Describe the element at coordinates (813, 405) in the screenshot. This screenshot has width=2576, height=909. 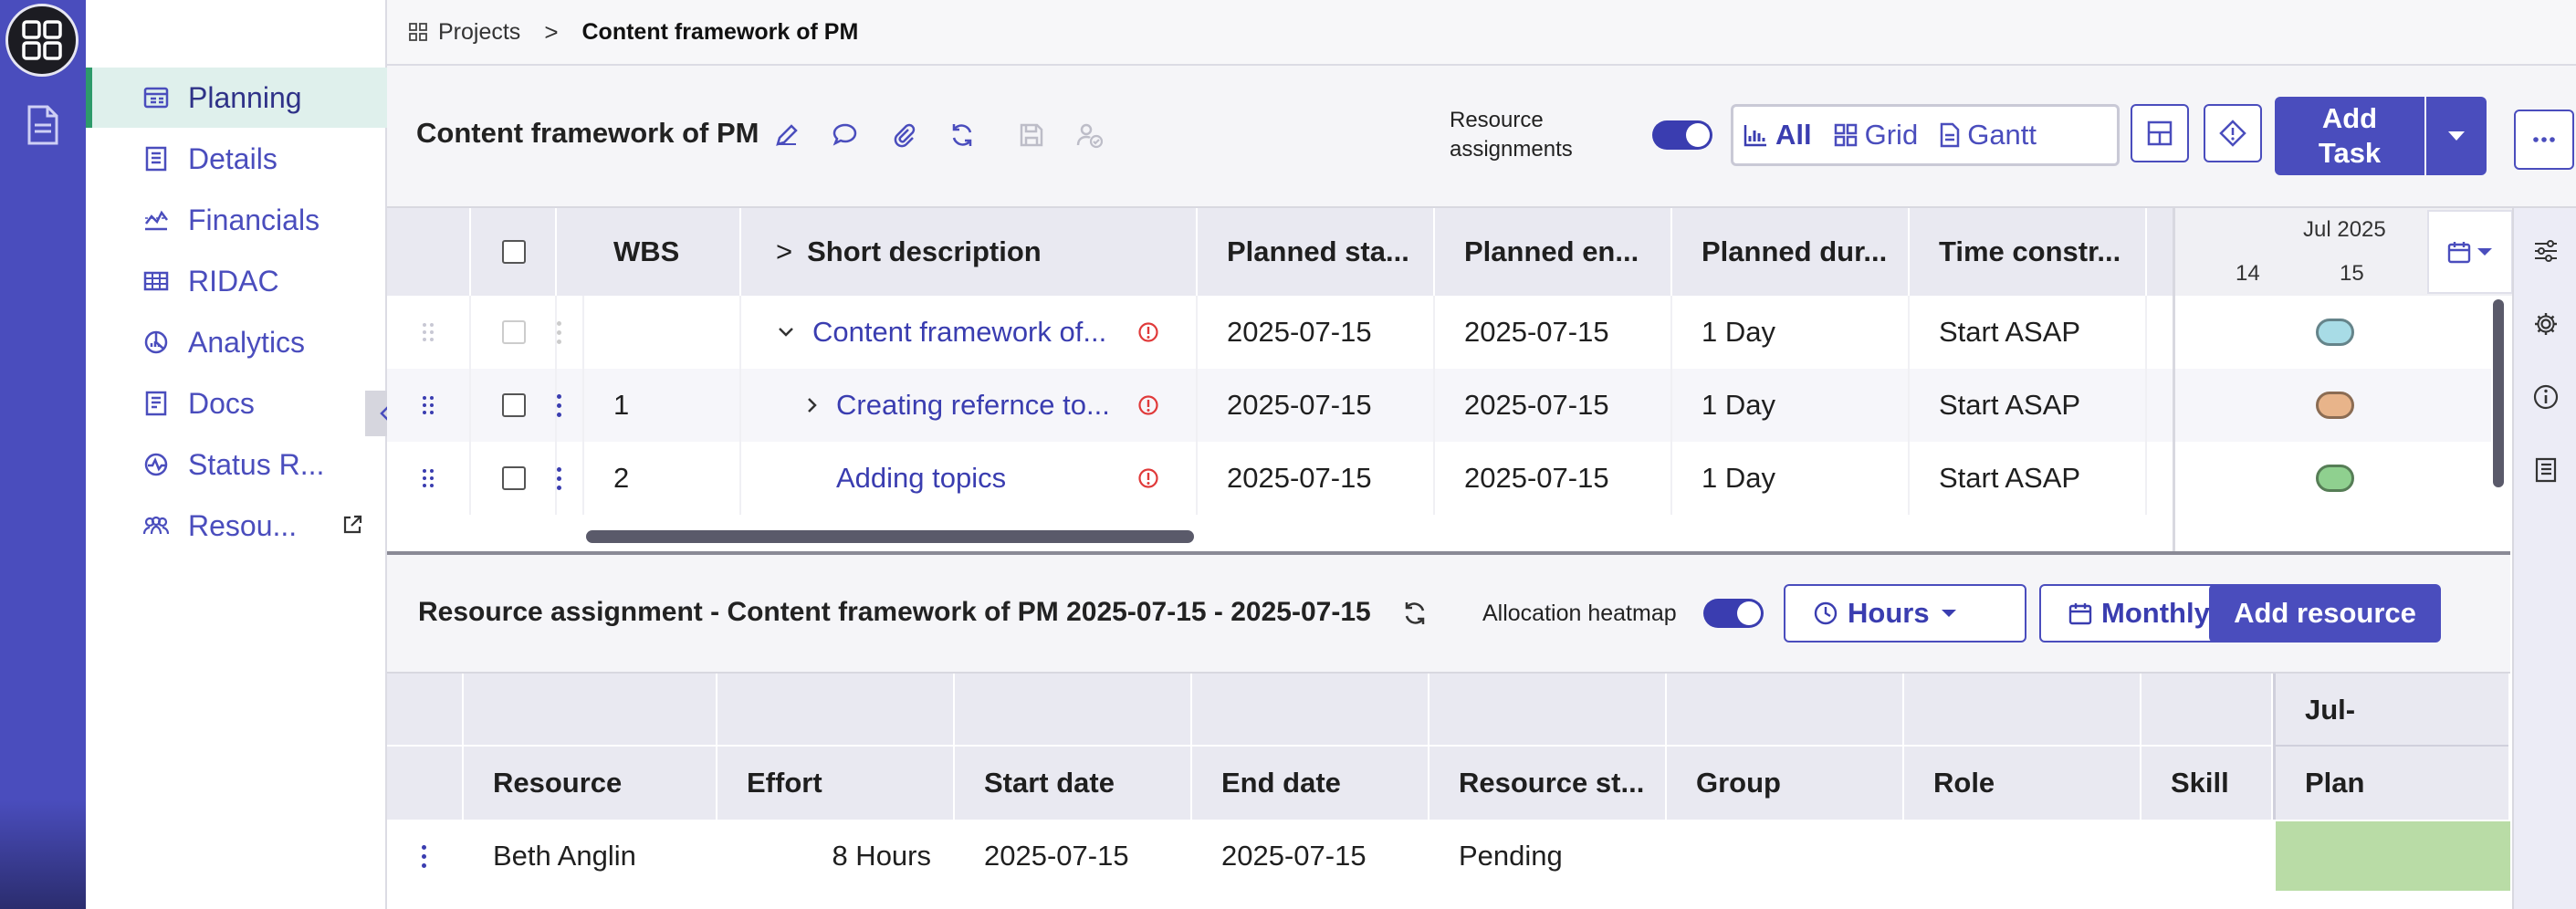
I see `chevron-right-icon` at that location.